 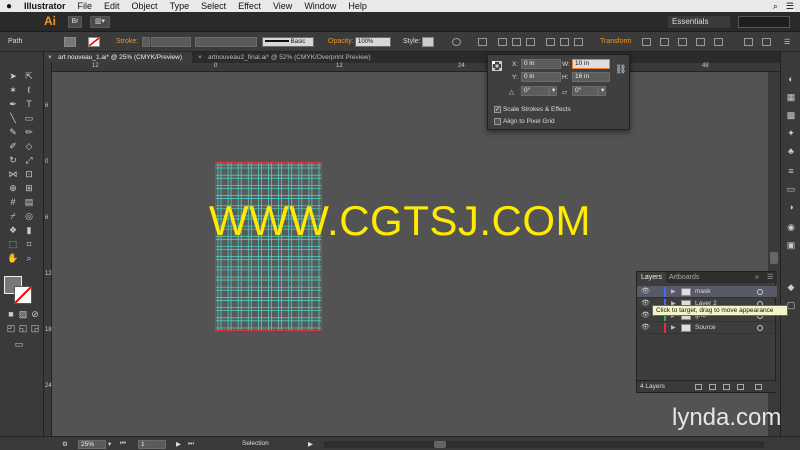 What do you see at coordinates (791, 133) in the screenshot?
I see `brushes-icon: ✦` at bounding box center [791, 133].